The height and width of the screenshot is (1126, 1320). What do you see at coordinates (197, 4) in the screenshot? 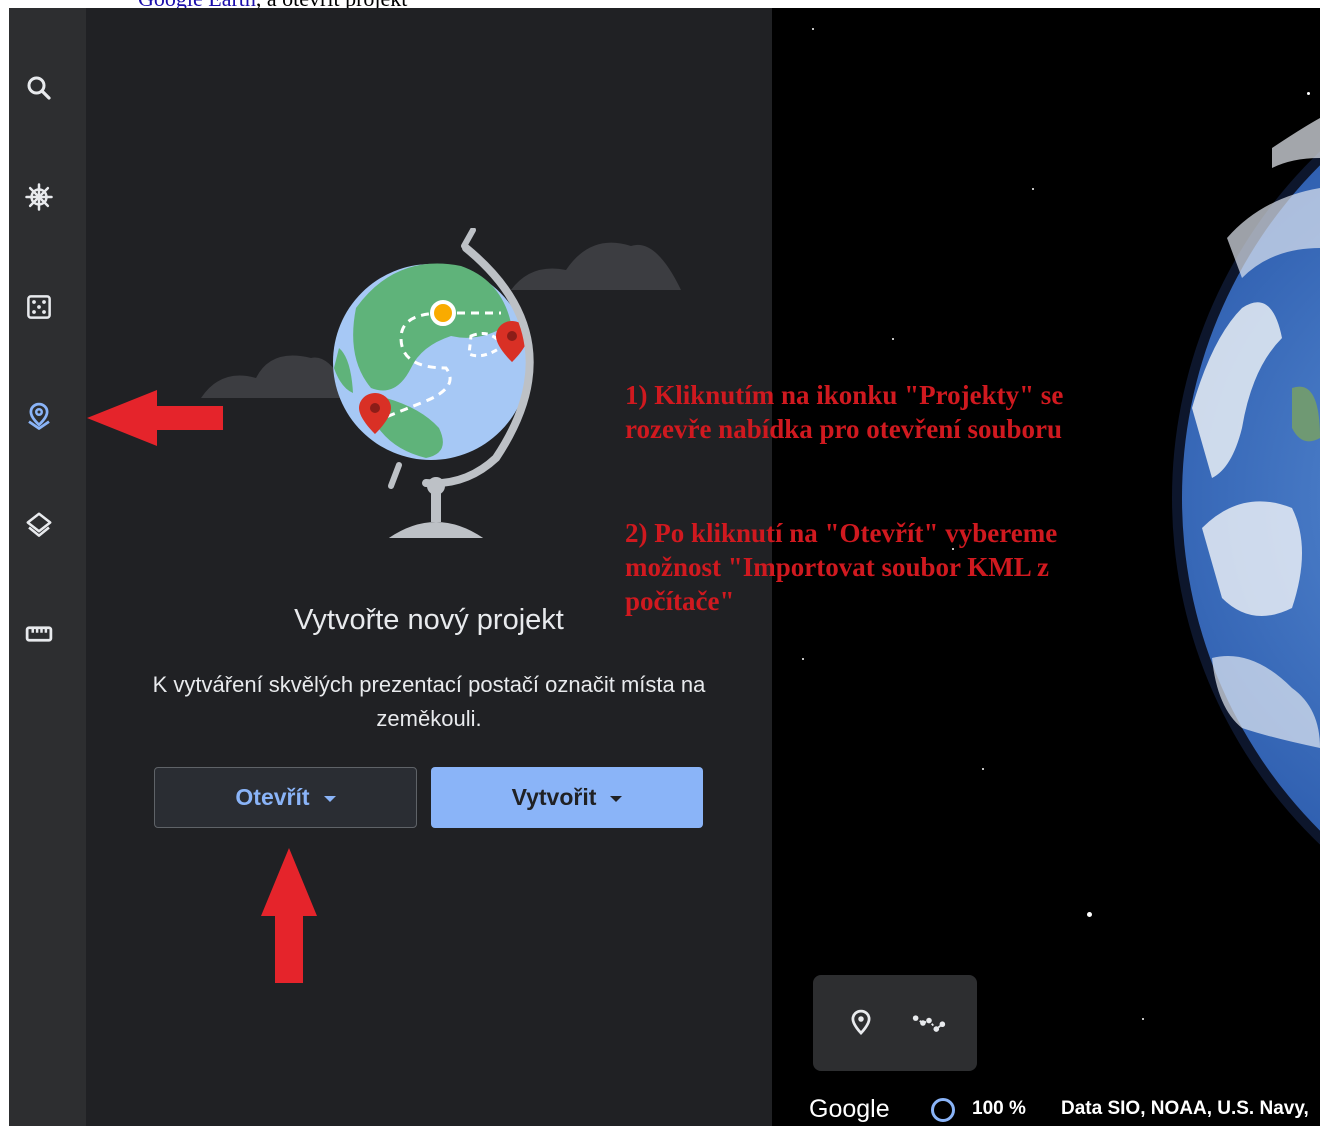
I see `document-link: Google Earth` at bounding box center [197, 4].